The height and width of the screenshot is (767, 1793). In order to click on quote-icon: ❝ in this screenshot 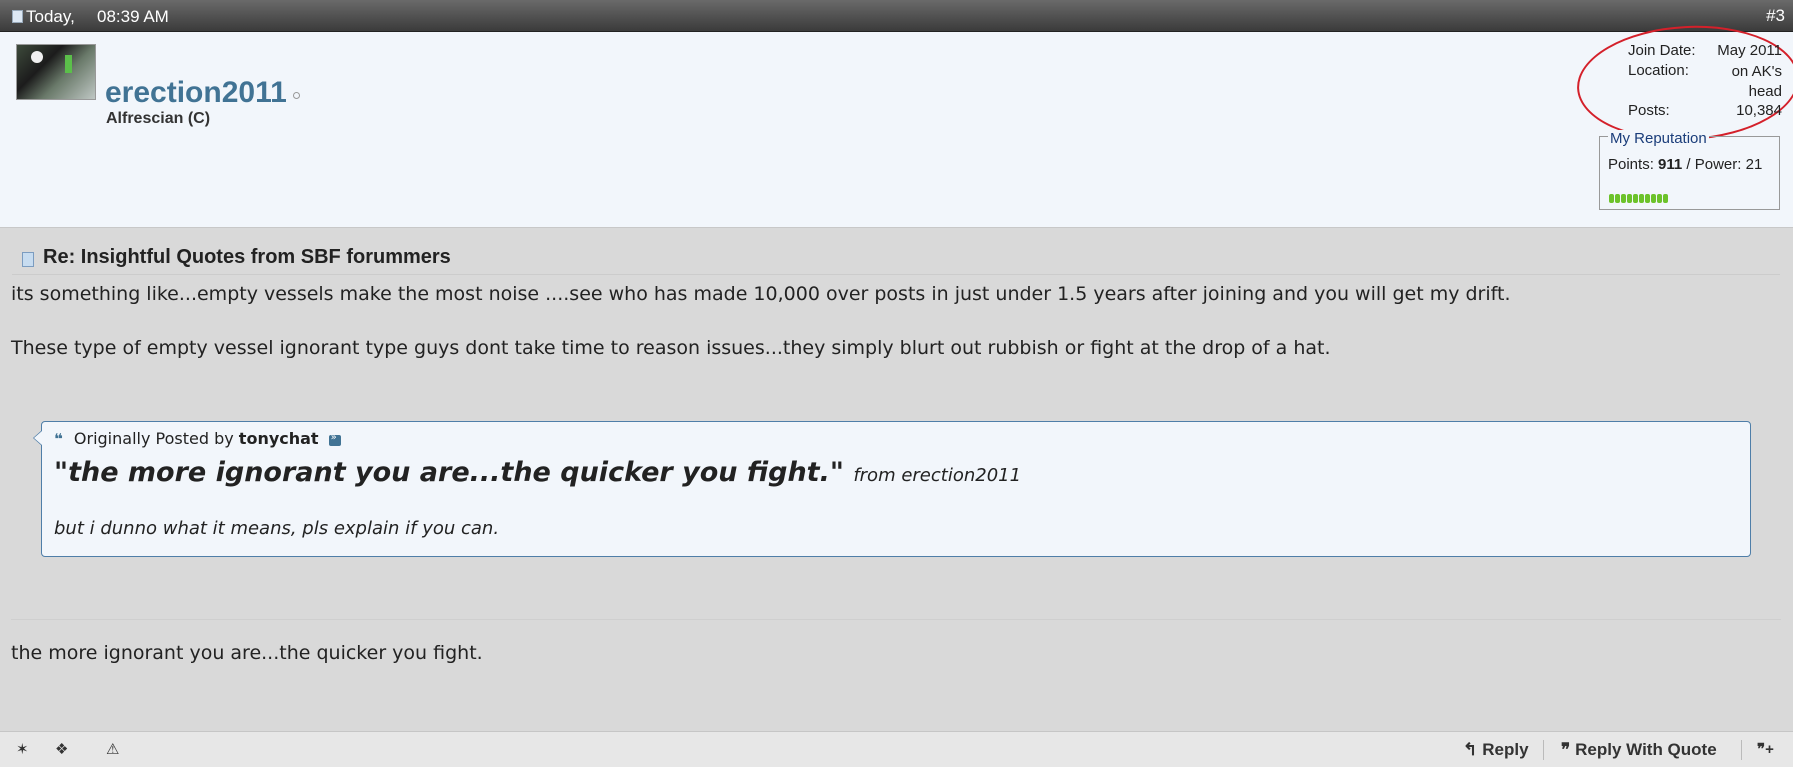, I will do `click(58, 439)`.